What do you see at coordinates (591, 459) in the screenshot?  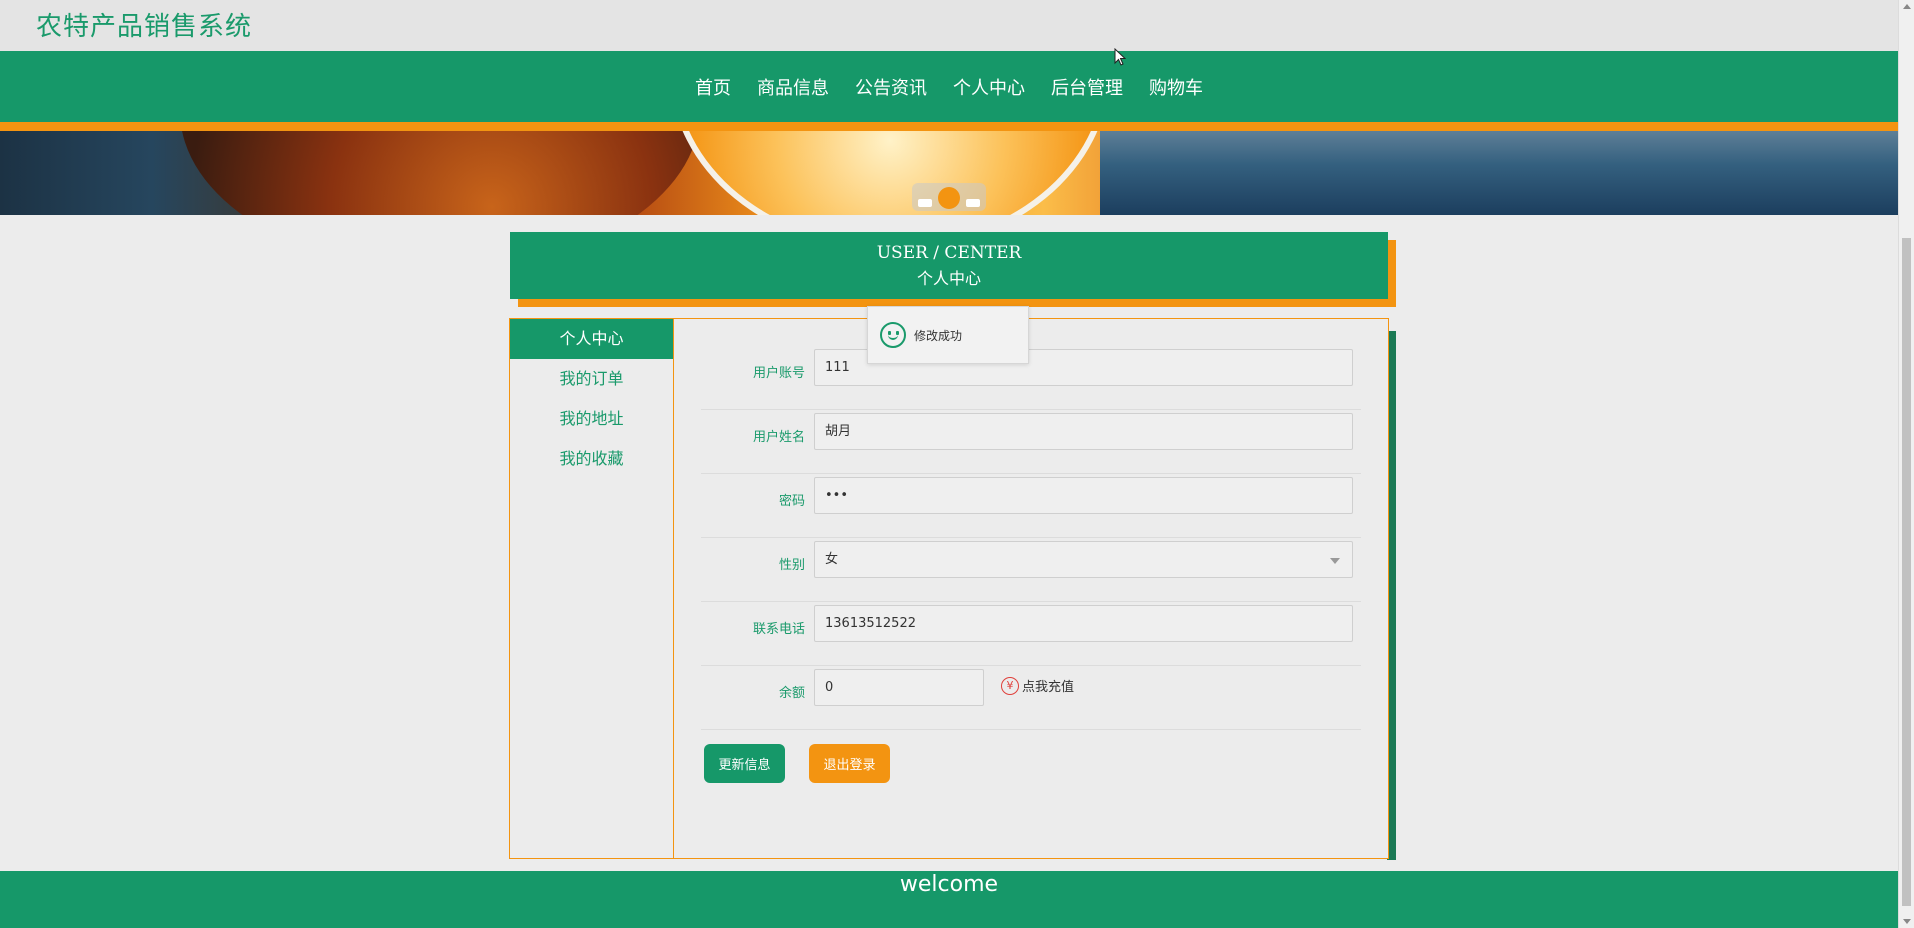 I see `sidebar-item-favorites: 我的收藏` at bounding box center [591, 459].